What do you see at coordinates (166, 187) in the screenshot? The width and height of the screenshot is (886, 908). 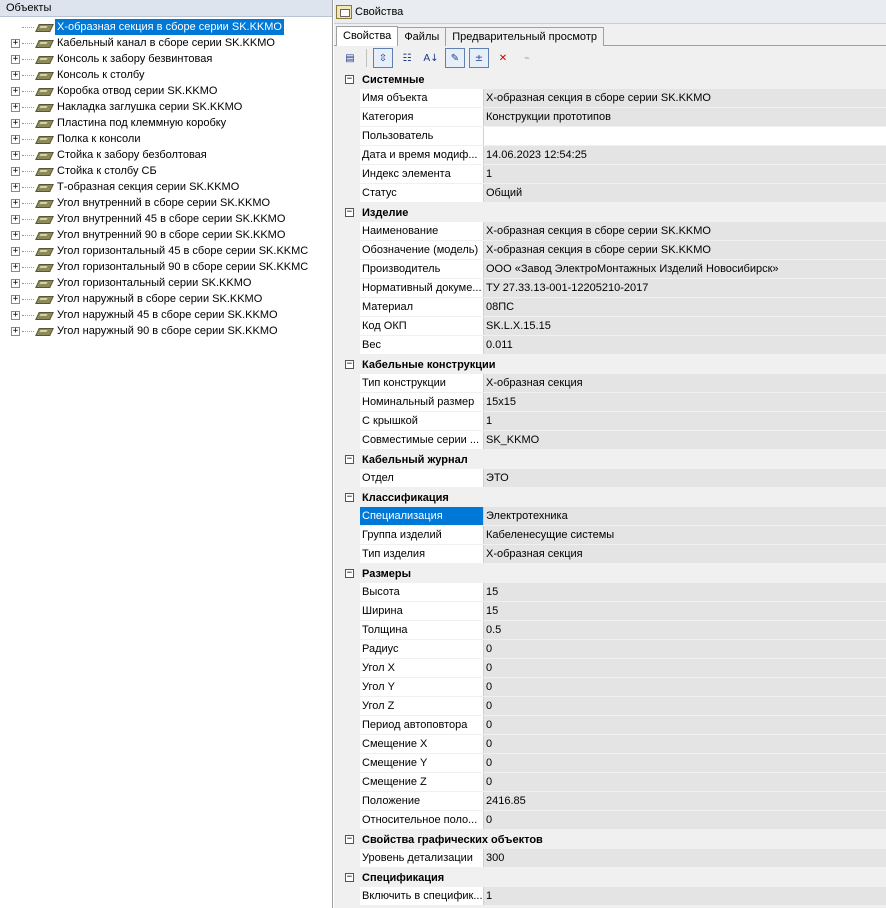 I see `tree-item: + Т-образная секция серии SK.KKMO` at bounding box center [166, 187].